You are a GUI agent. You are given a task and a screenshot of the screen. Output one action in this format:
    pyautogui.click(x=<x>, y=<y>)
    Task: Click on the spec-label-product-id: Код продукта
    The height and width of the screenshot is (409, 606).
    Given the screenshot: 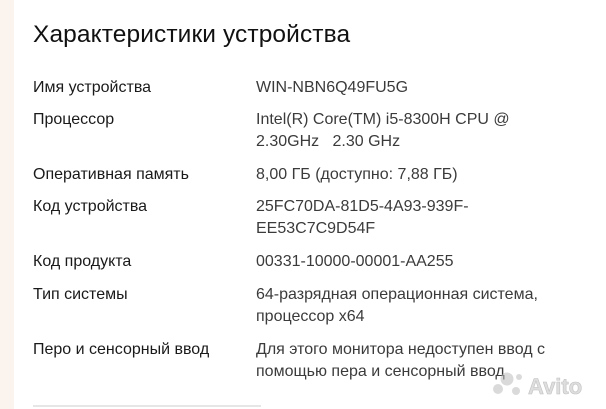 What is the action you would take?
    pyautogui.click(x=82, y=261)
    